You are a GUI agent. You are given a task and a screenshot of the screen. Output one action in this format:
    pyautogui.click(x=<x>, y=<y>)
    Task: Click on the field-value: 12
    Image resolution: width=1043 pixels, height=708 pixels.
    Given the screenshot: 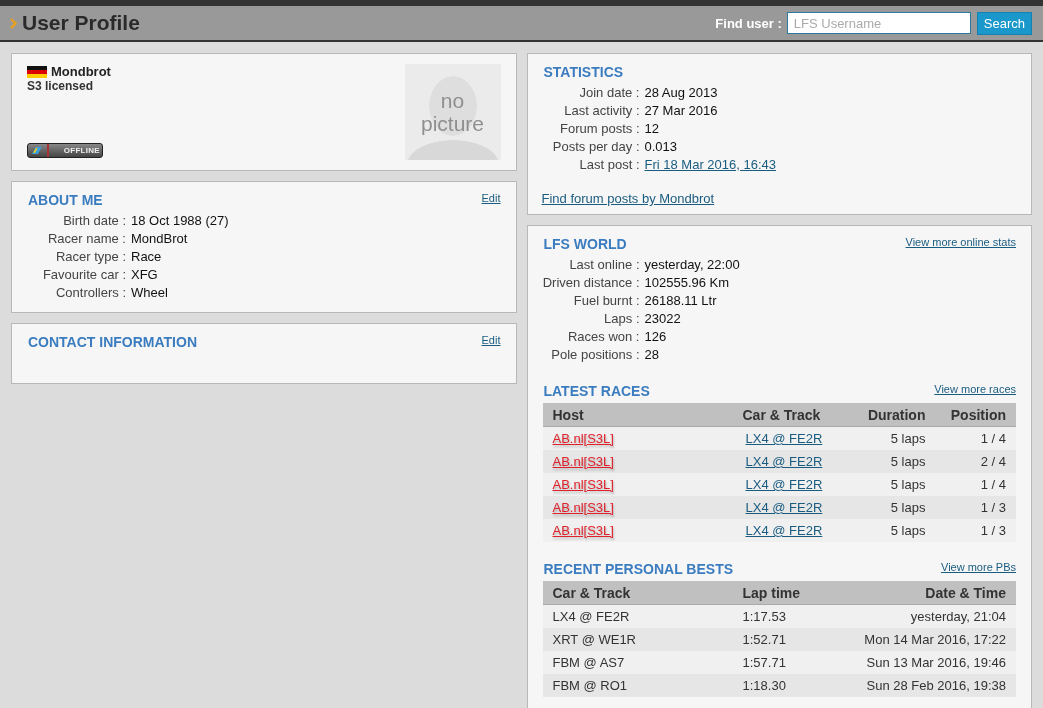 What is the action you would take?
    pyautogui.click(x=651, y=129)
    